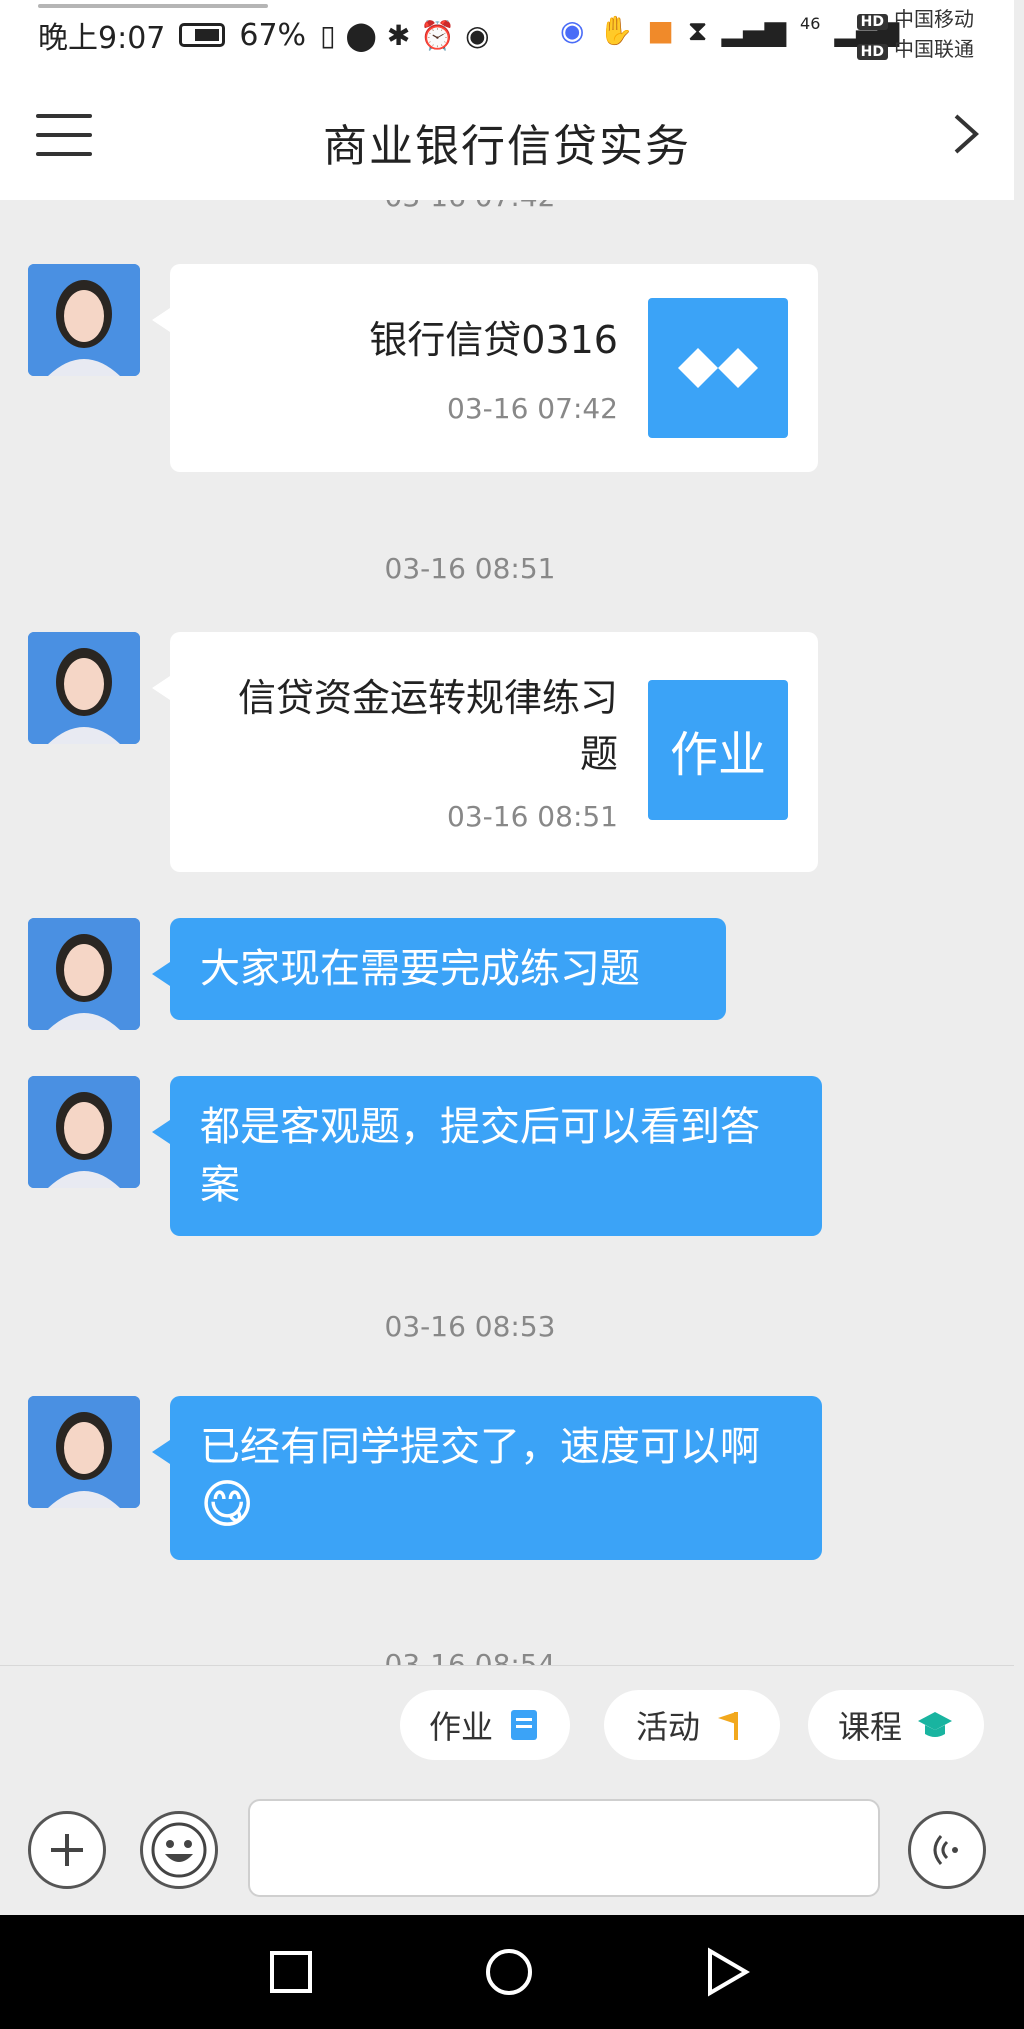 This screenshot has height=2029, width=1024. I want to click on message-text: 已经有同学提交了，速度可以啊, so click(480, 1447).